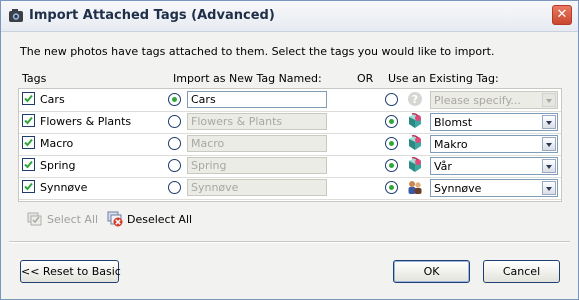 The height and width of the screenshot is (300, 579). Describe the element at coordinates (521, 271) in the screenshot. I see `cancel-button: Cancel` at that location.